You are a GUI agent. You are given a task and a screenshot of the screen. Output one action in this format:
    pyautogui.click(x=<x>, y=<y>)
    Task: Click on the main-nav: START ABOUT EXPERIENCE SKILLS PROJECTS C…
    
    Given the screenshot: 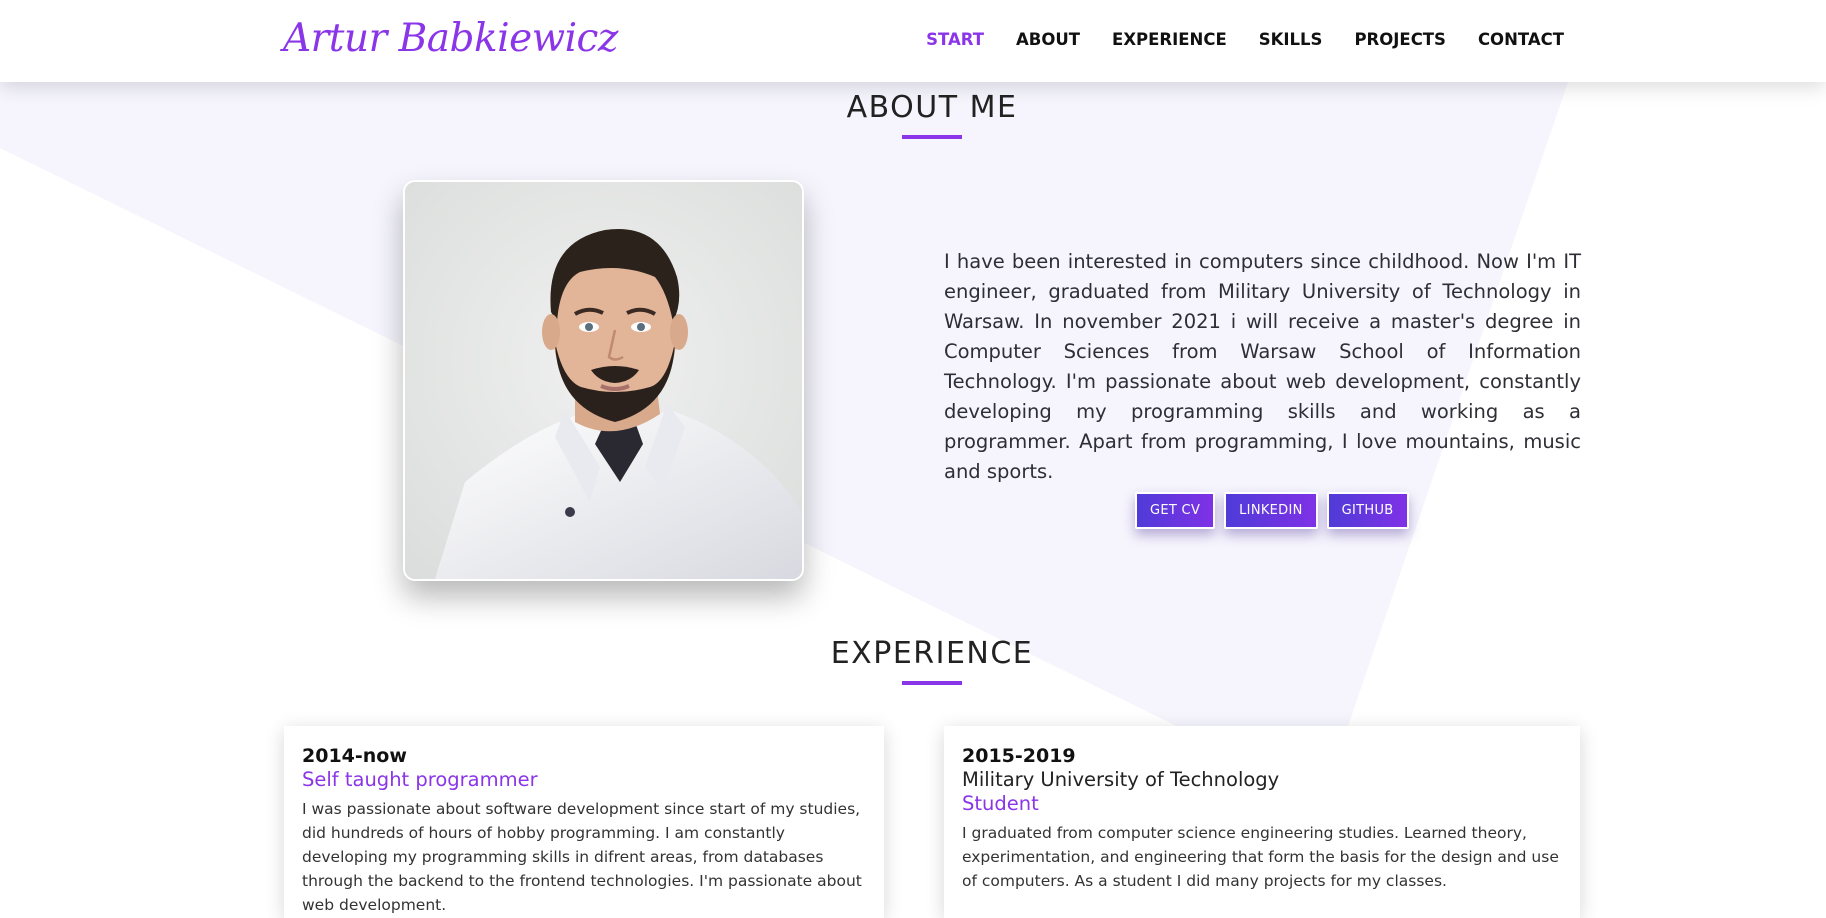 What is the action you would take?
    pyautogui.click(x=1229, y=39)
    